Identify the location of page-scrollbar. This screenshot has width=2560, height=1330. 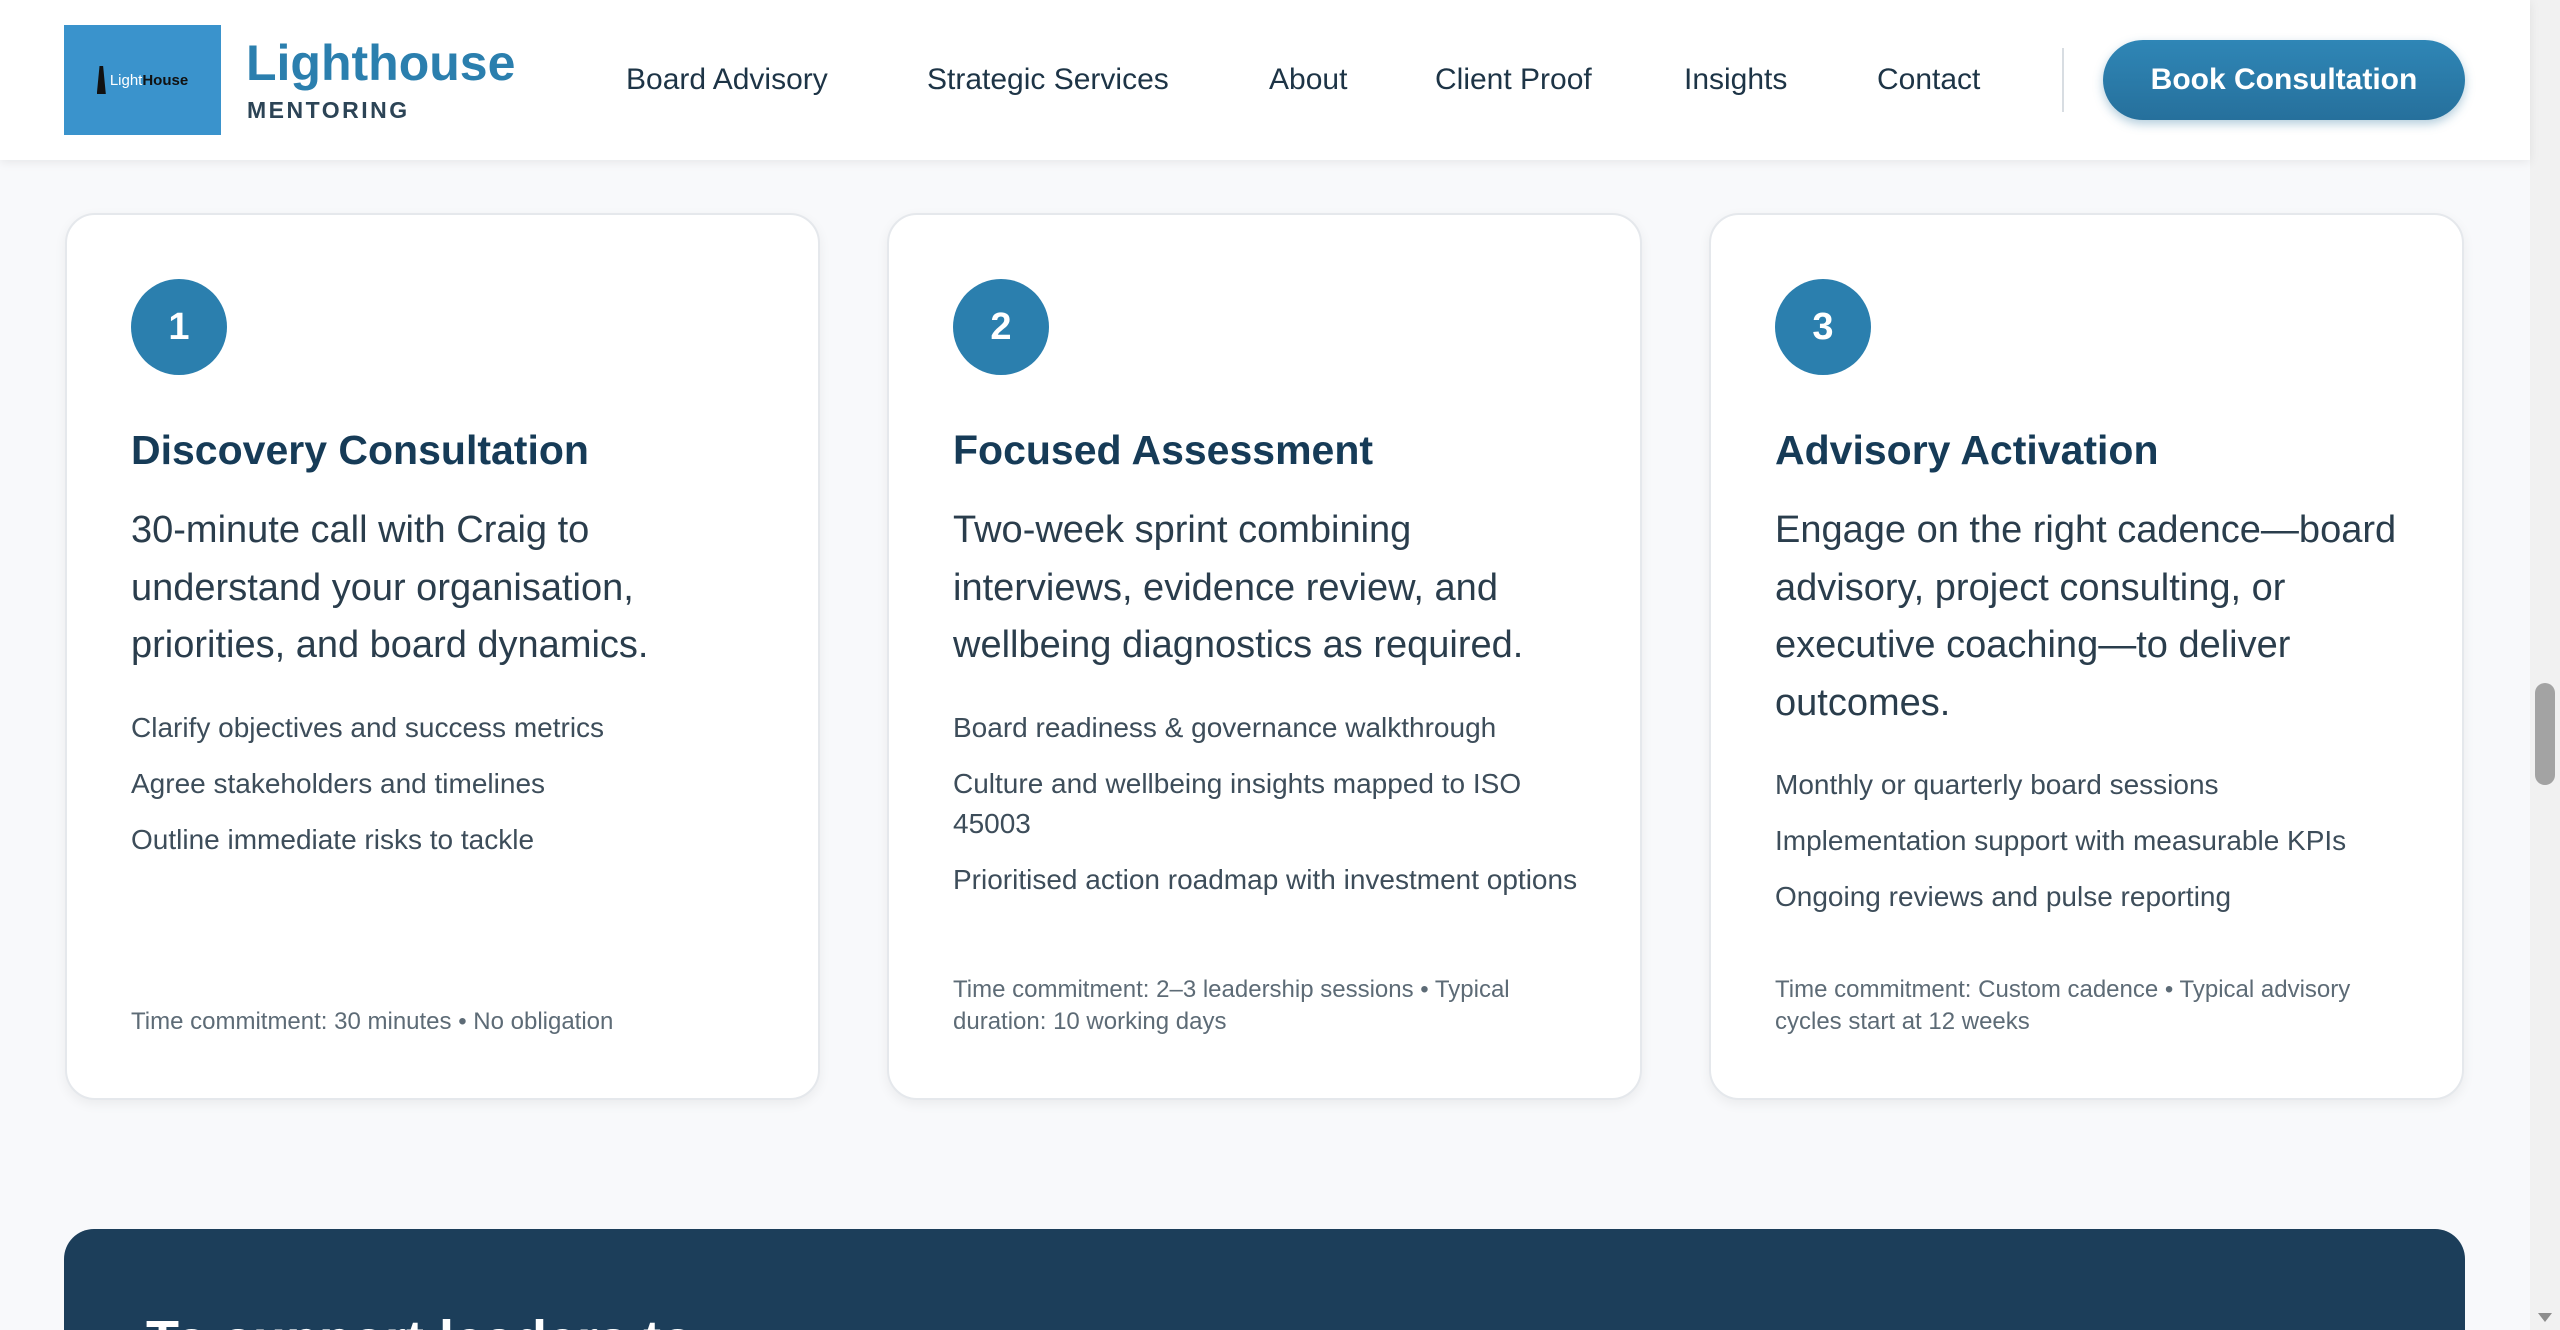
(2545, 665).